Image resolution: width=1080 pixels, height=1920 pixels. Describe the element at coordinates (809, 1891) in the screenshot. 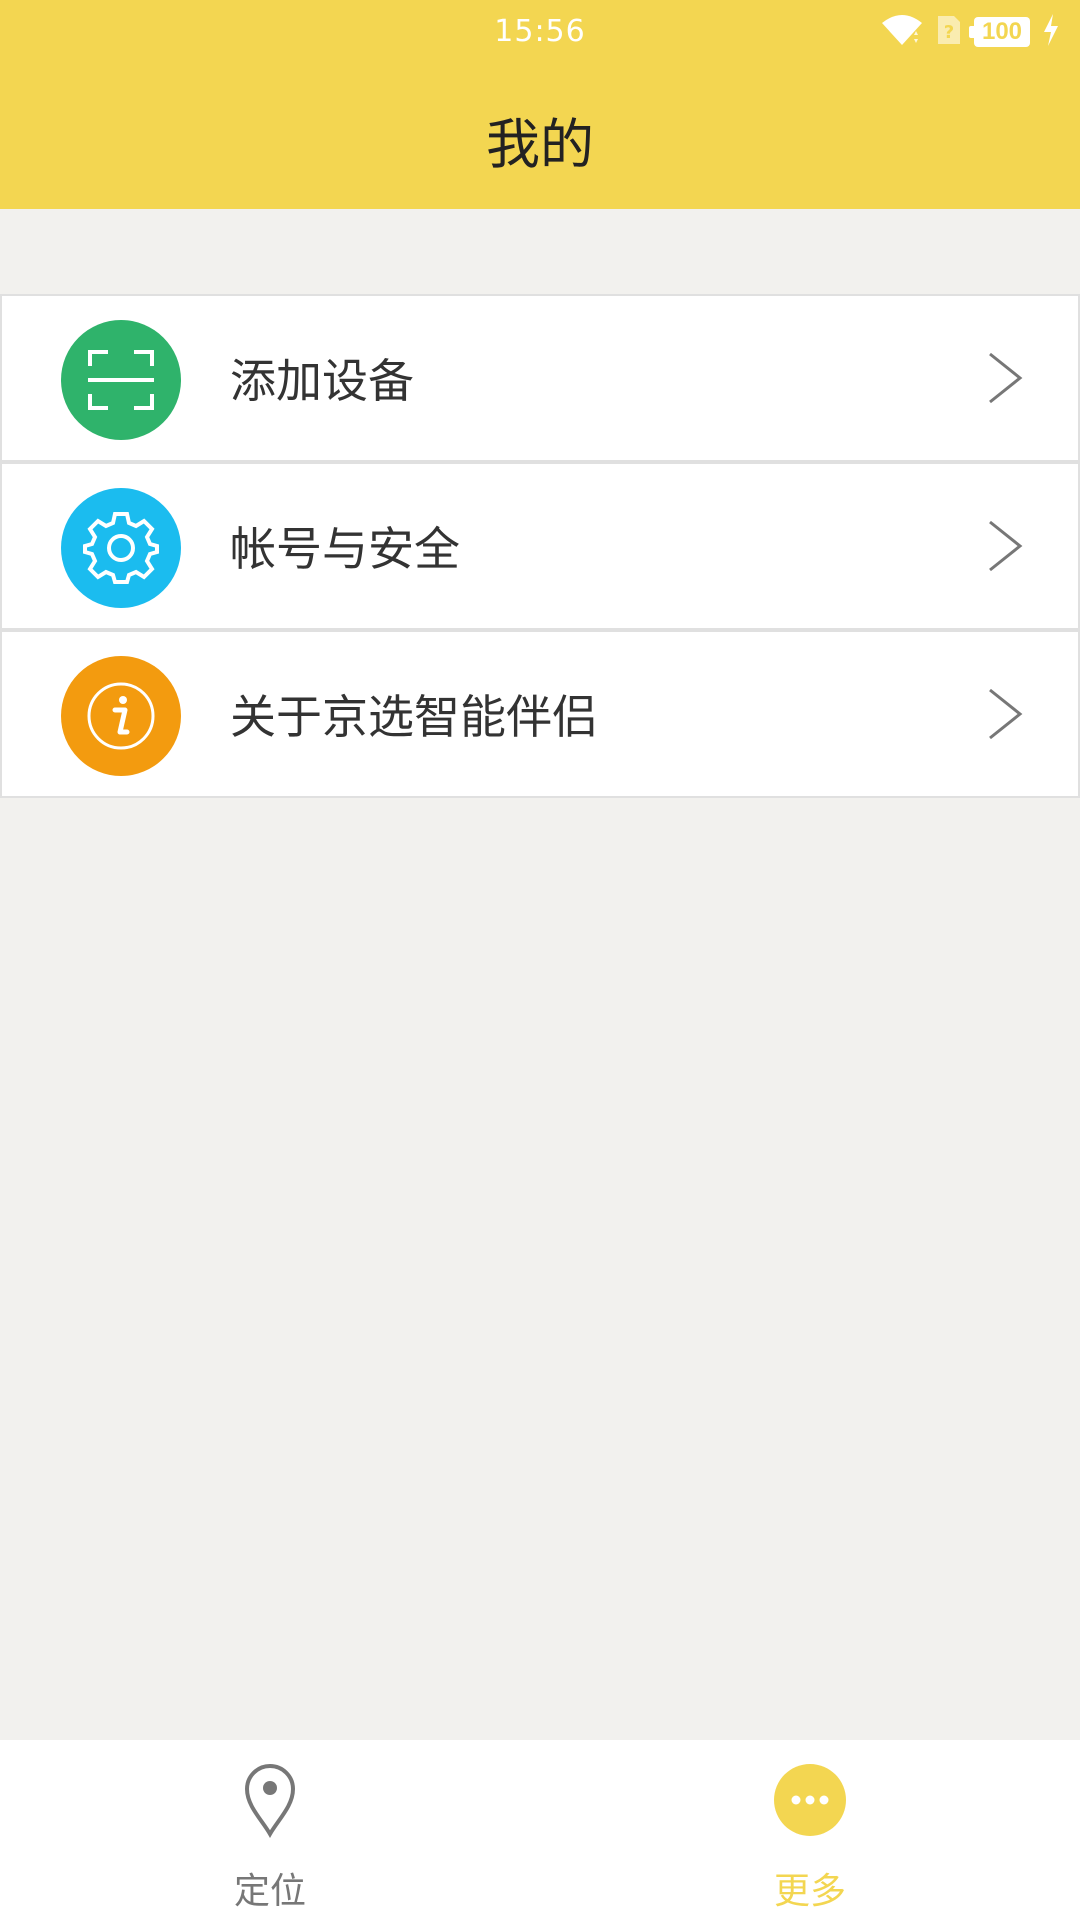

I see `tab-label: 更多` at that location.